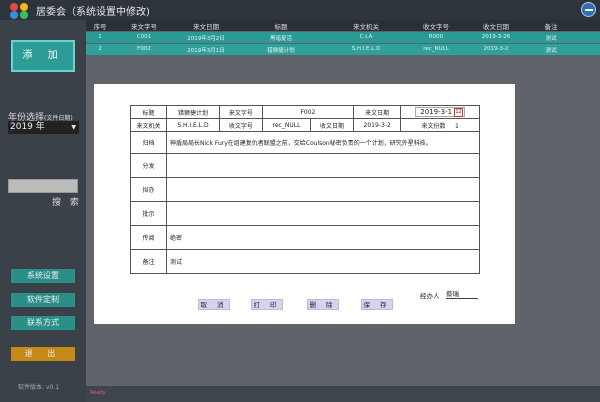 The image size is (600, 402). Describe the element at coordinates (144, 37) in the screenshot. I see `cell: C001` at that location.